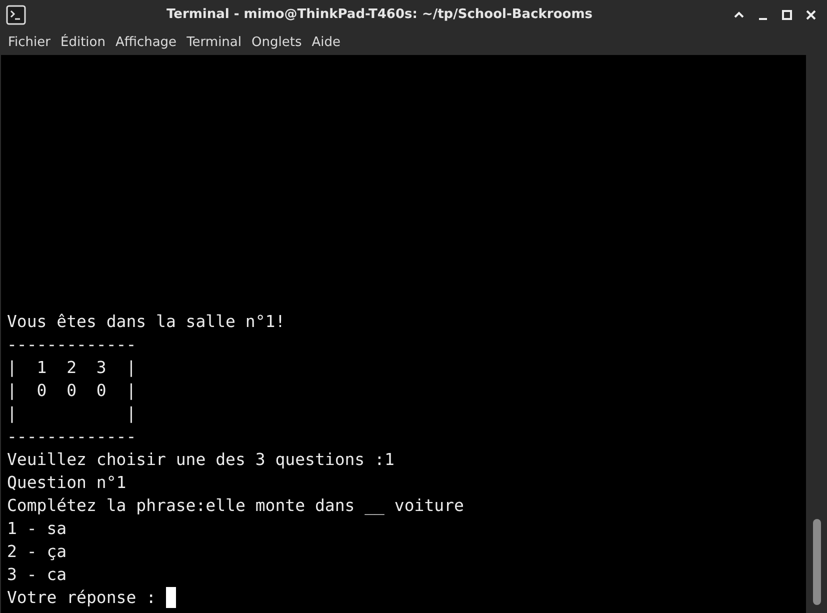 The image size is (827, 613). What do you see at coordinates (326, 42) in the screenshot?
I see `menu-item: Aide` at bounding box center [326, 42].